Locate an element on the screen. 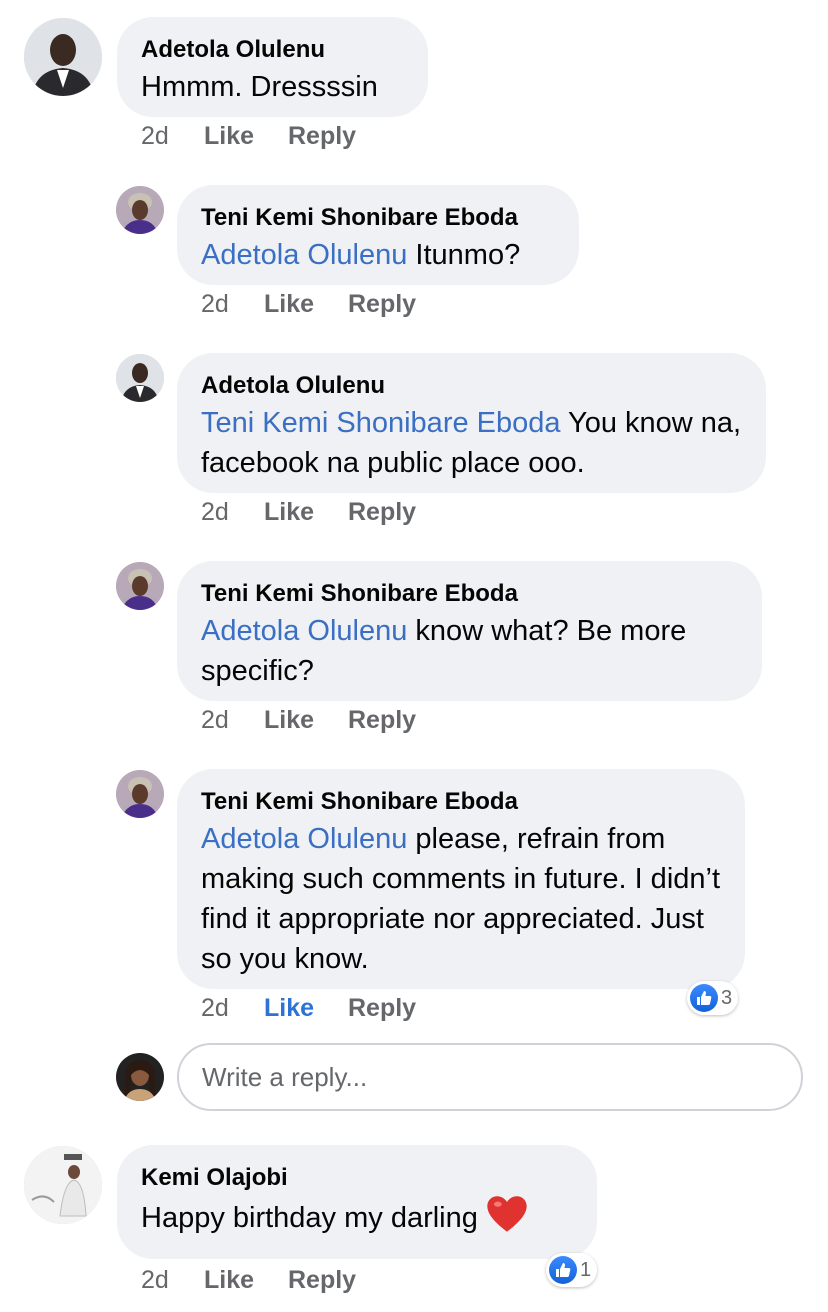 This screenshot has width=828, height=1312. current-user-avatar is located at coordinates (140, 1077).